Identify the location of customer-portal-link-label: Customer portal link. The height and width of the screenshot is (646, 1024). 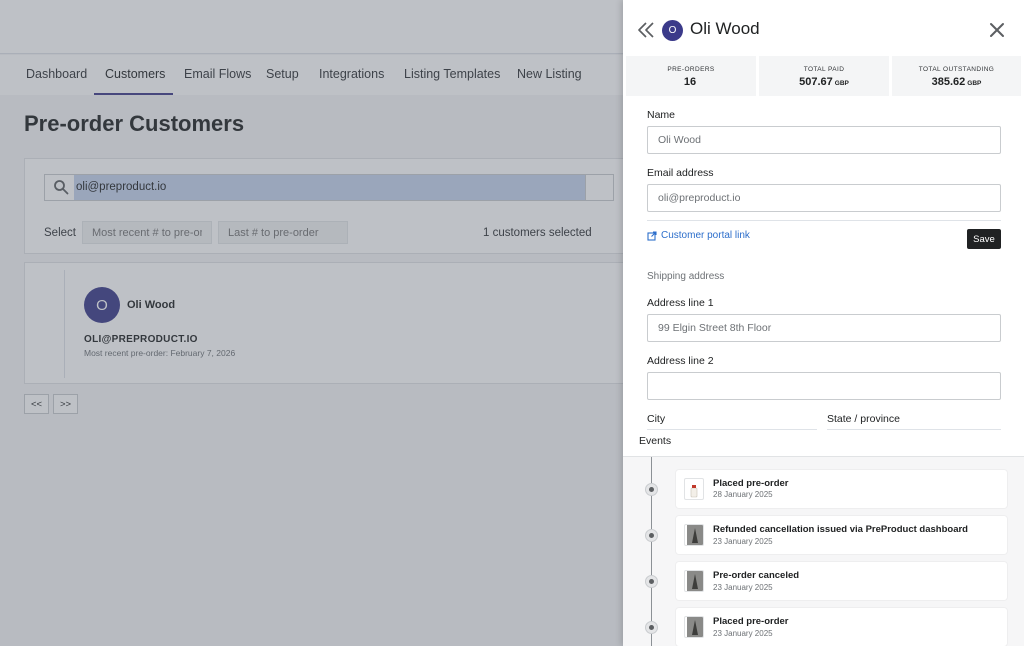
(705, 235).